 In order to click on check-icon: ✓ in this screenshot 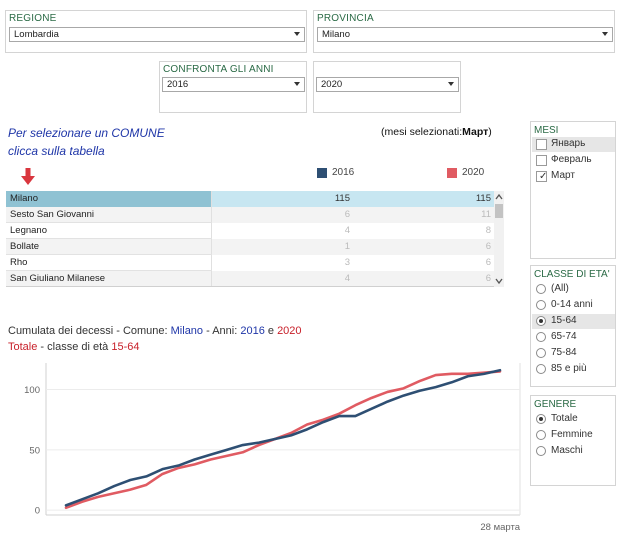, I will do `click(543, 176)`.